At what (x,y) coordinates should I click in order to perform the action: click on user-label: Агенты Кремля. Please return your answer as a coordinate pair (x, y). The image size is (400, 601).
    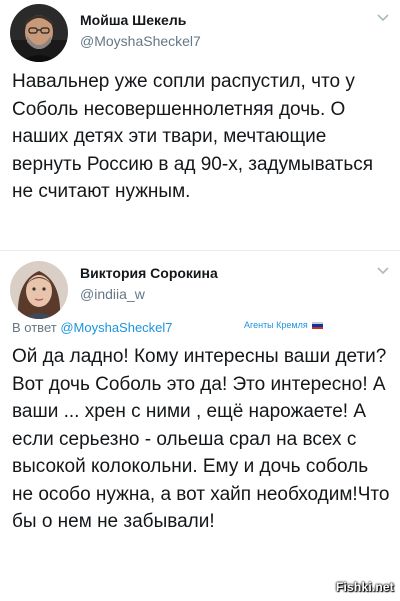
    Looking at the image, I should click on (284, 325).